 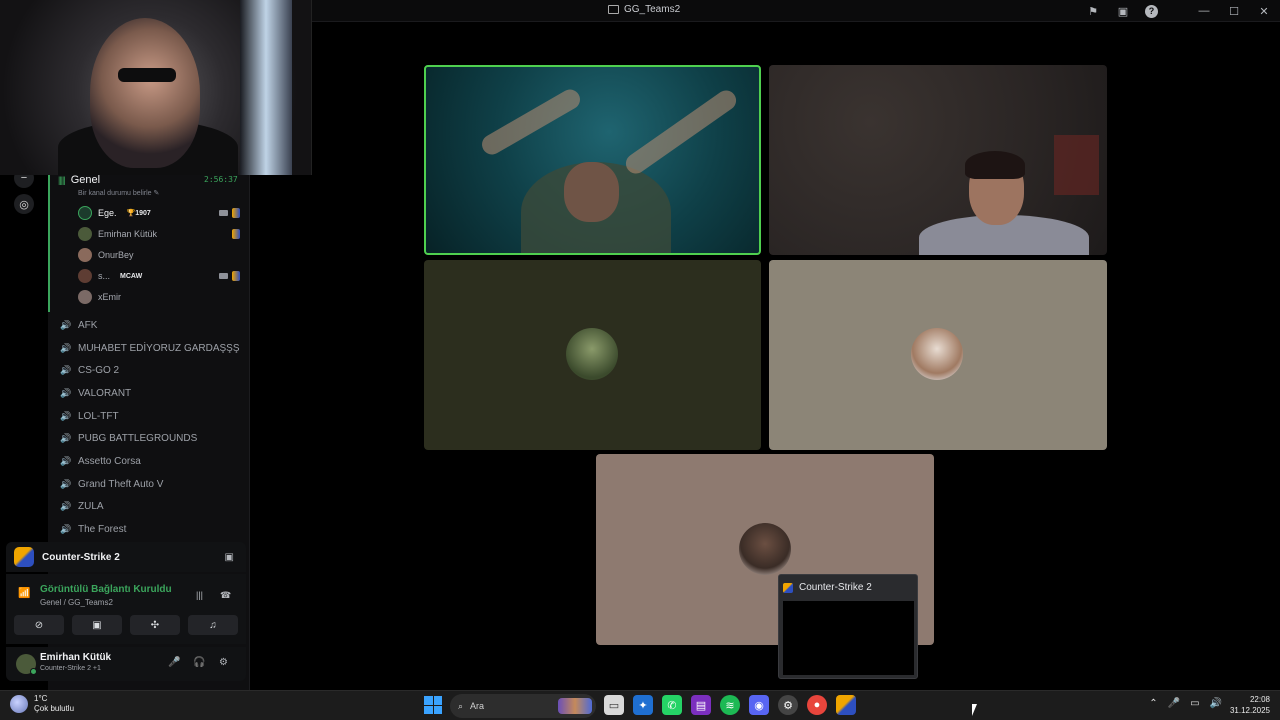 I want to click on voice-channel-item: 🔊 The Forest, so click(x=93, y=529).